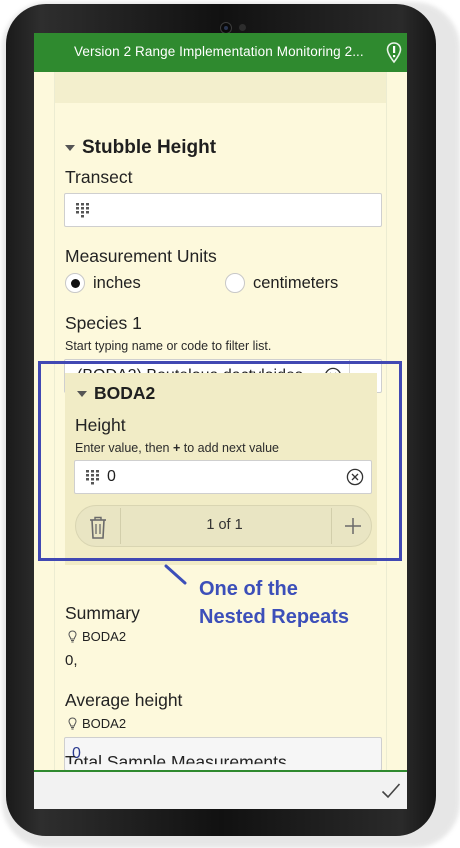 This screenshot has height=848, width=460. What do you see at coordinates (394, 53) in the screenshot?
I see `gps-icon` at bounding box center [394, 53].